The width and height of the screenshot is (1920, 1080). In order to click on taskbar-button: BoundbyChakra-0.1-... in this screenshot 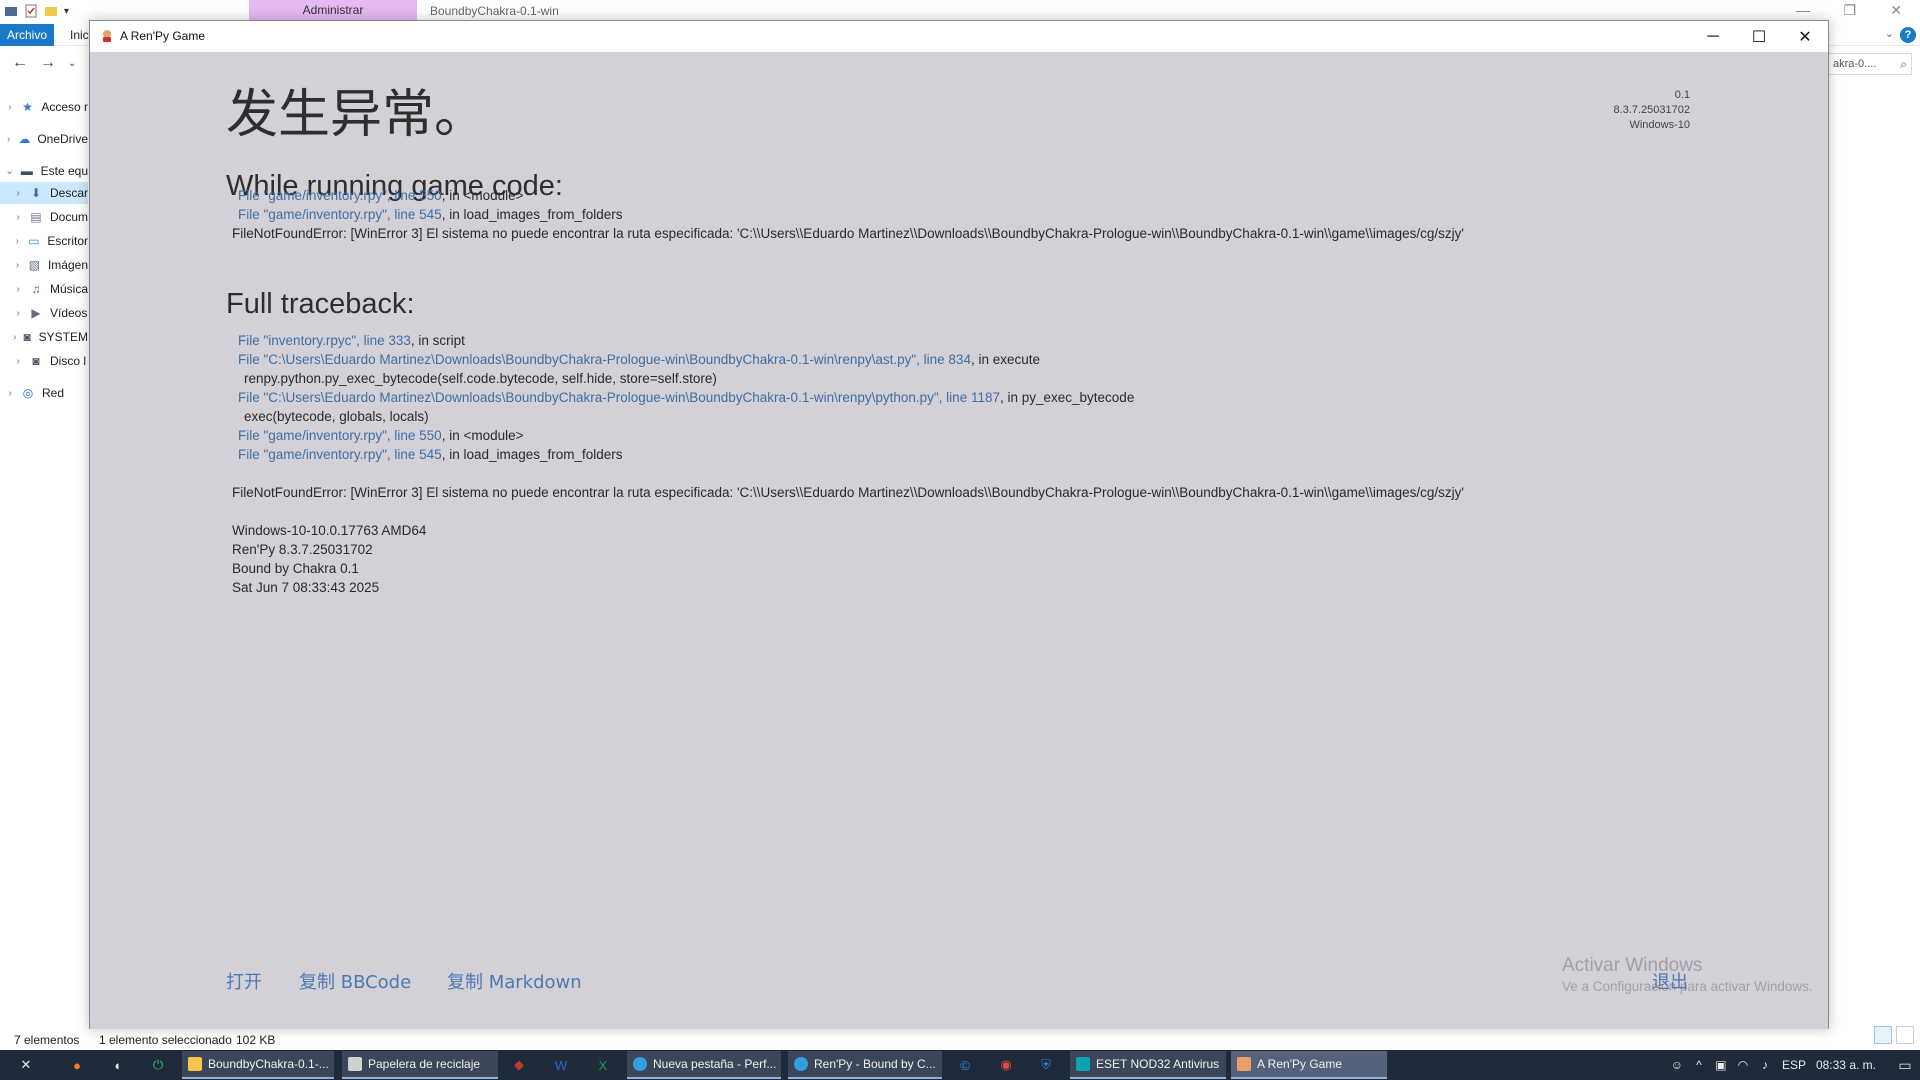, I will do `click(258, 1065)`.